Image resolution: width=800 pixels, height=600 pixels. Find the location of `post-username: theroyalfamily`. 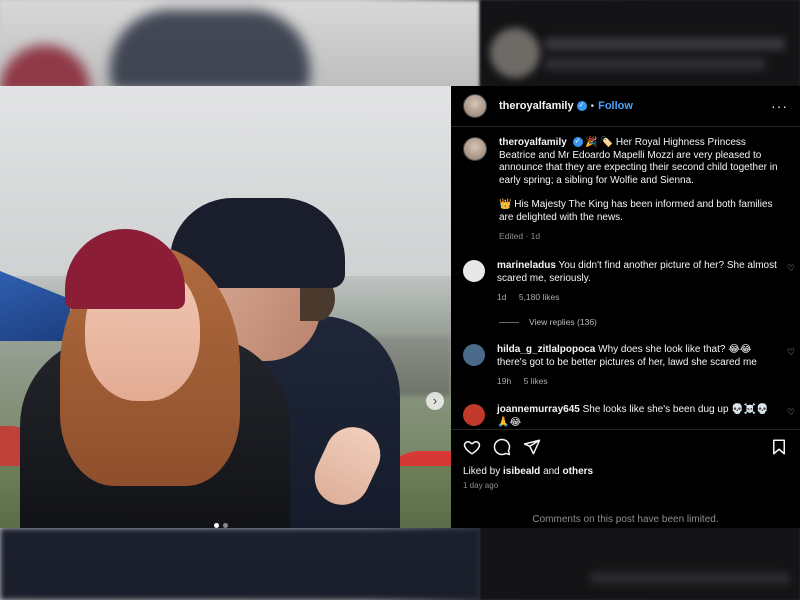

post-username: theroyalfamily is located at coordinates (536, 106).